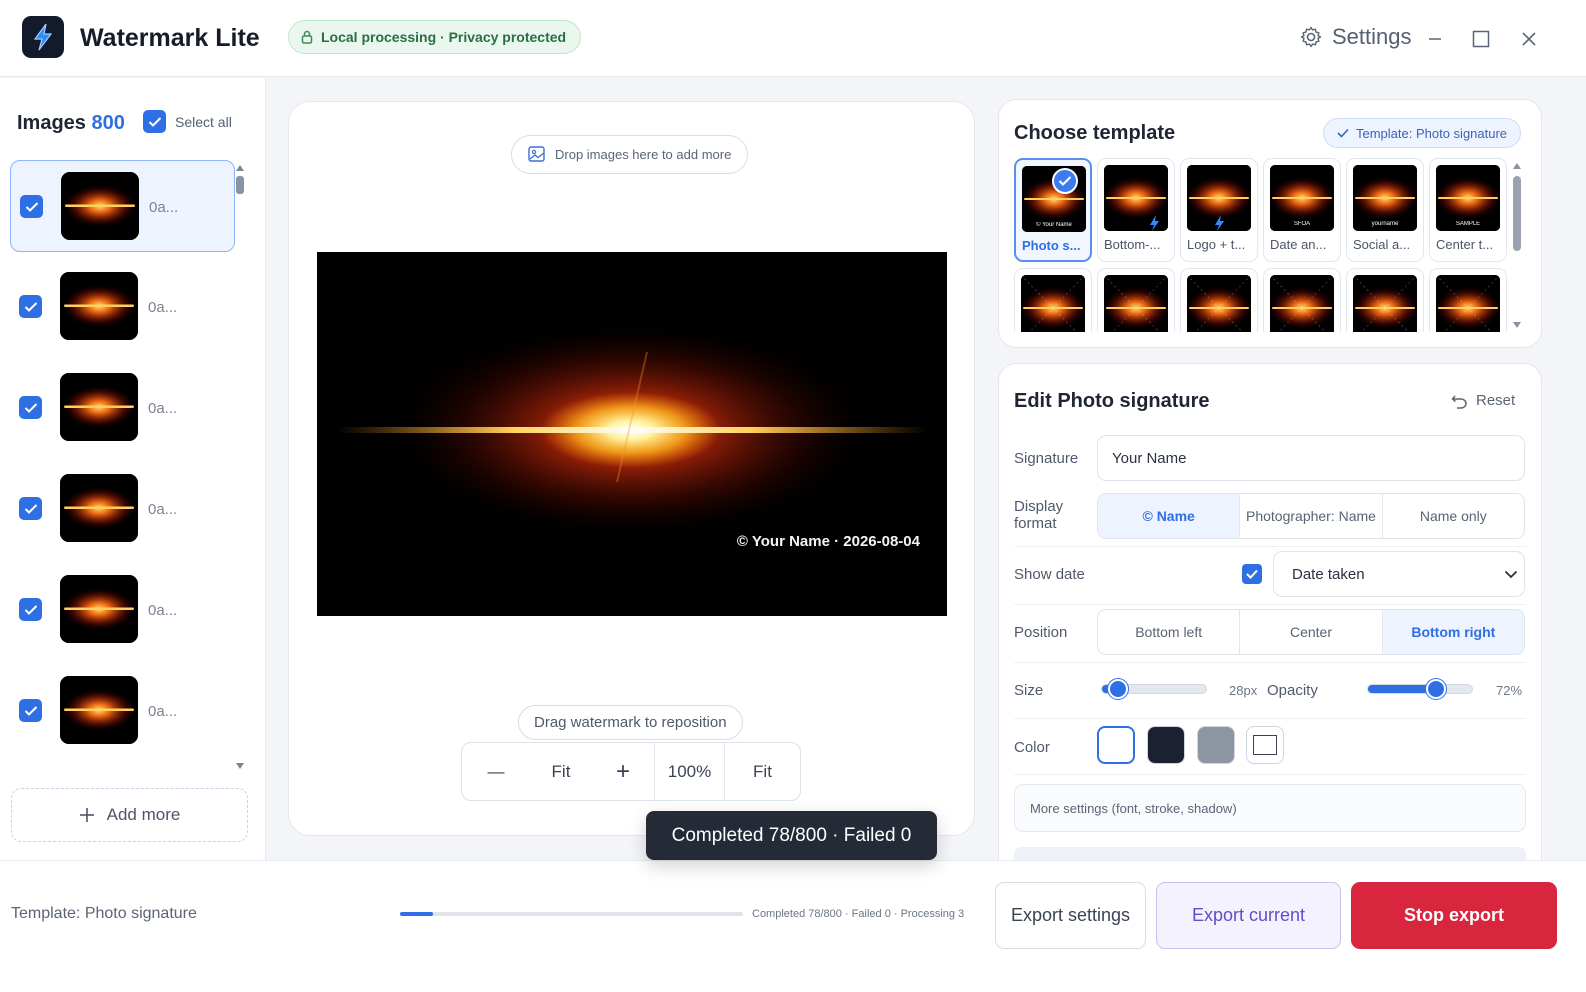 This screenshot has height=992, width=1586. Describe the element at coordinates (1302, 198) in the screenshot. I see `template-thumbnail: SFOA` at that location.